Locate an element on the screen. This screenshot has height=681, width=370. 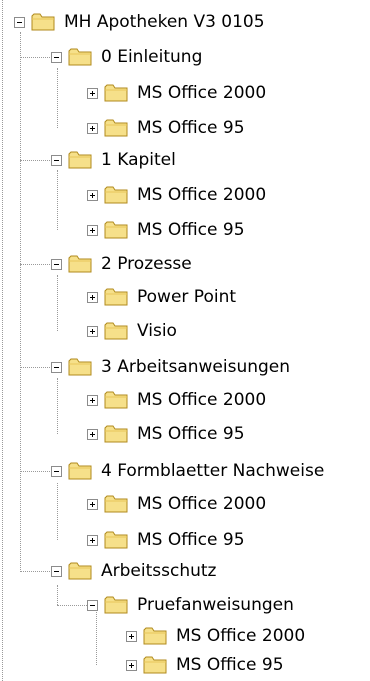
tree-node-power-point: Power Point is located at coordinates (162, 297).